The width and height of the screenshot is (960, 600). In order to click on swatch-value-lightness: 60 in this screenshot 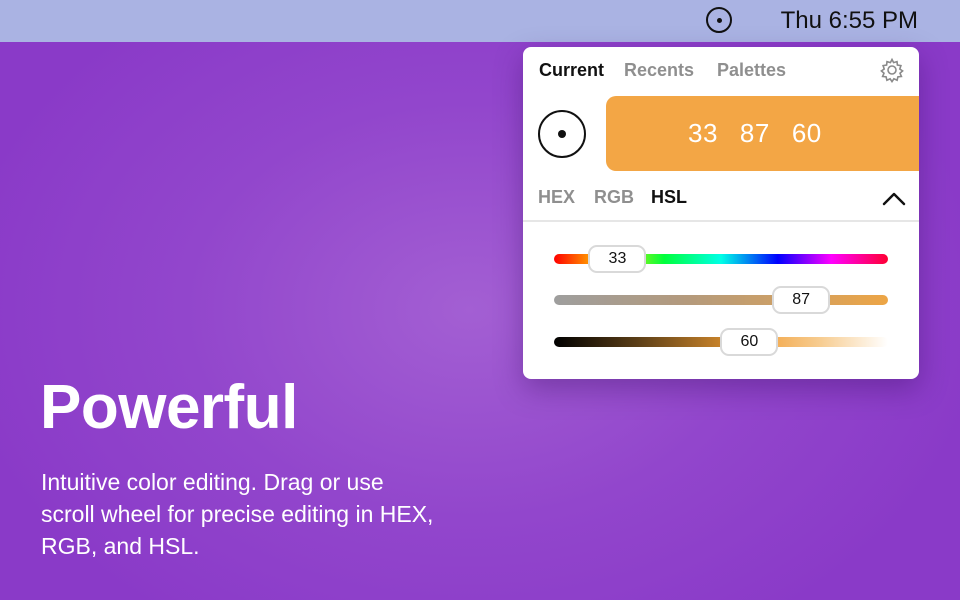, I will do `click(806, 133)`.